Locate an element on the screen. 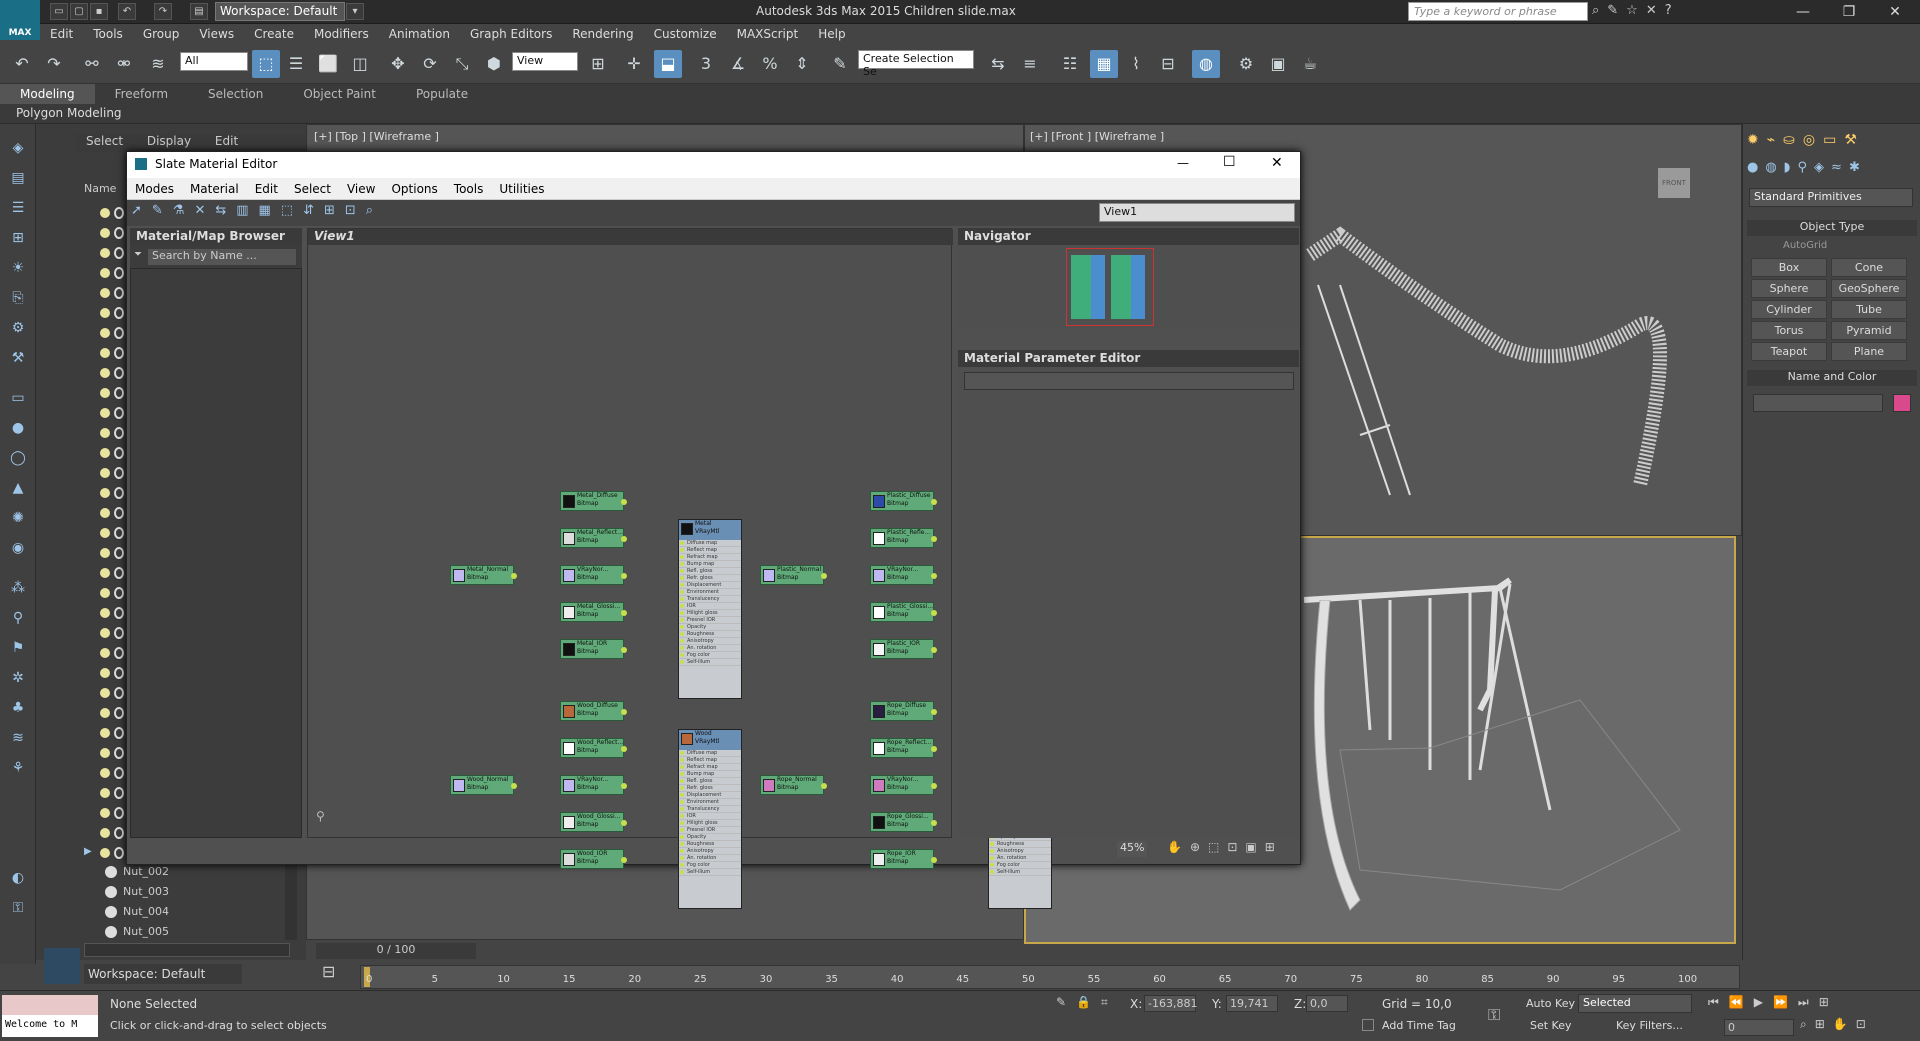 Image resolution: width=1920 pixels, height=1041 pixels. reference-coord-dropdown: View is located at coordinates (545, 61).